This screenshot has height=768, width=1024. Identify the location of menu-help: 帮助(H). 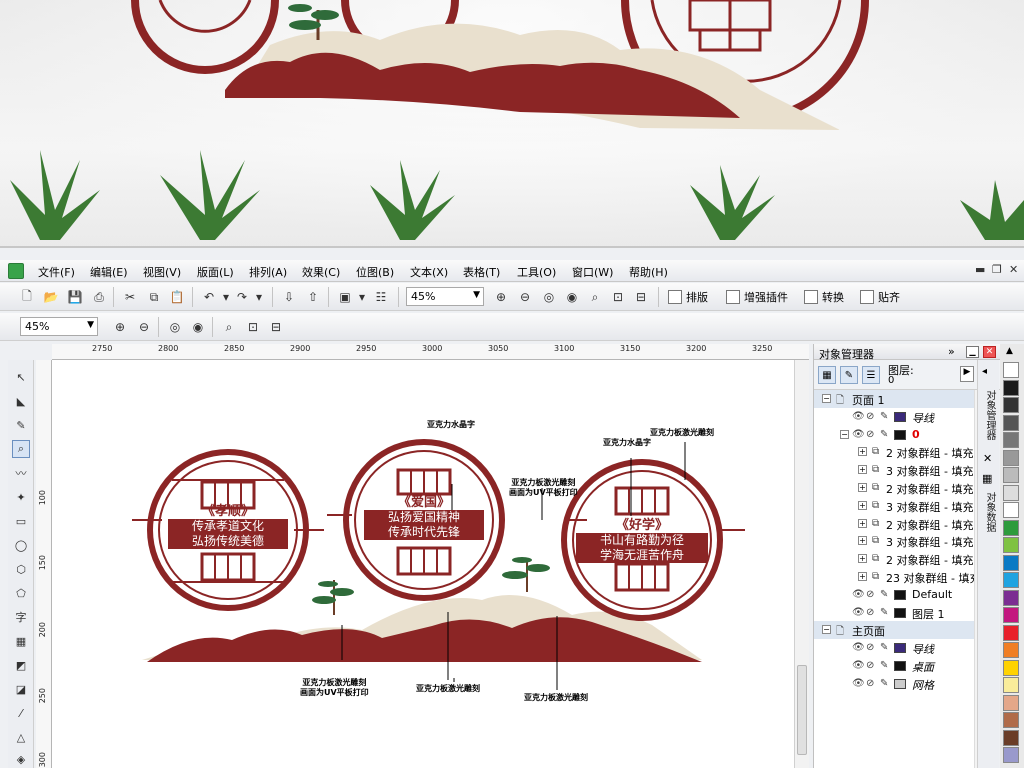
(648, 272).